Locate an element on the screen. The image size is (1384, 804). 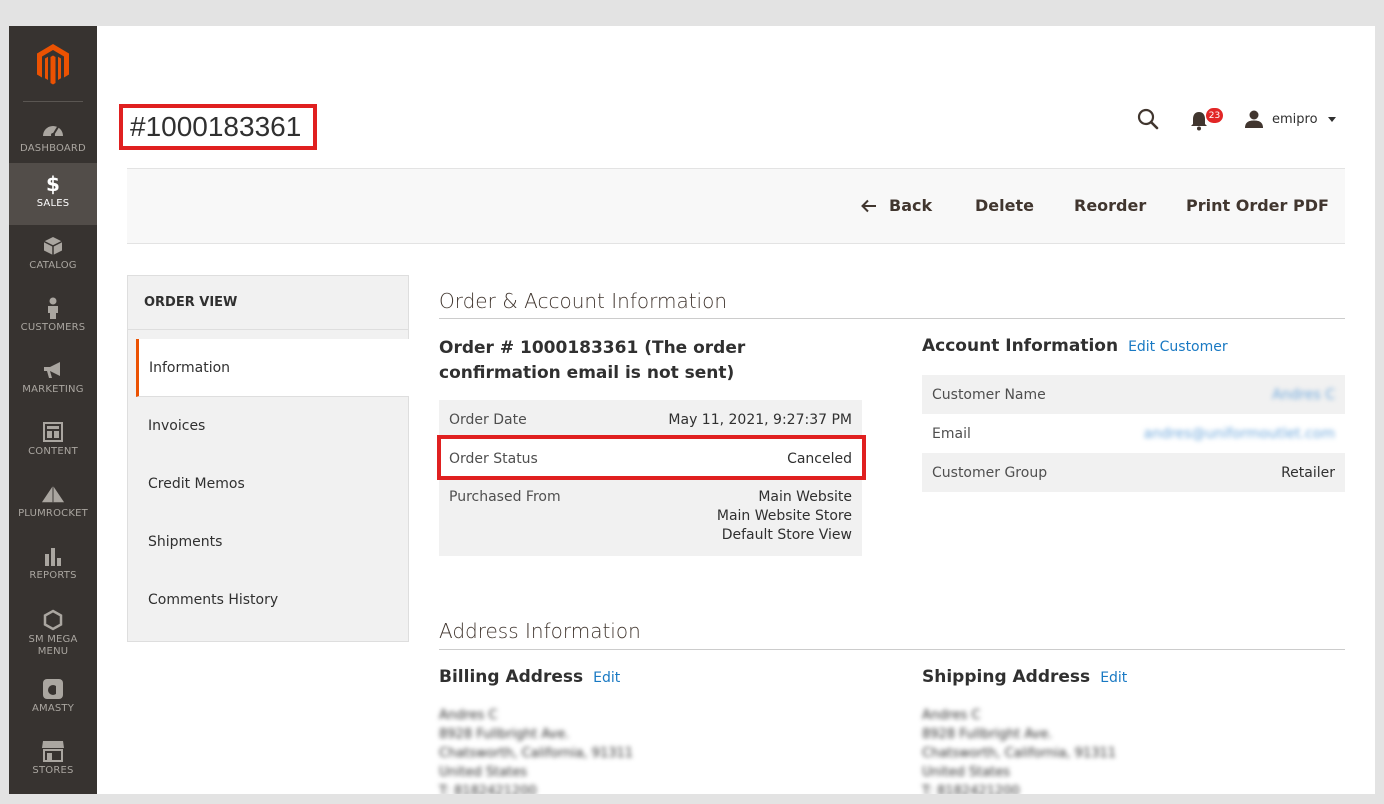
magento-logo is located at coordinates (53, 64).